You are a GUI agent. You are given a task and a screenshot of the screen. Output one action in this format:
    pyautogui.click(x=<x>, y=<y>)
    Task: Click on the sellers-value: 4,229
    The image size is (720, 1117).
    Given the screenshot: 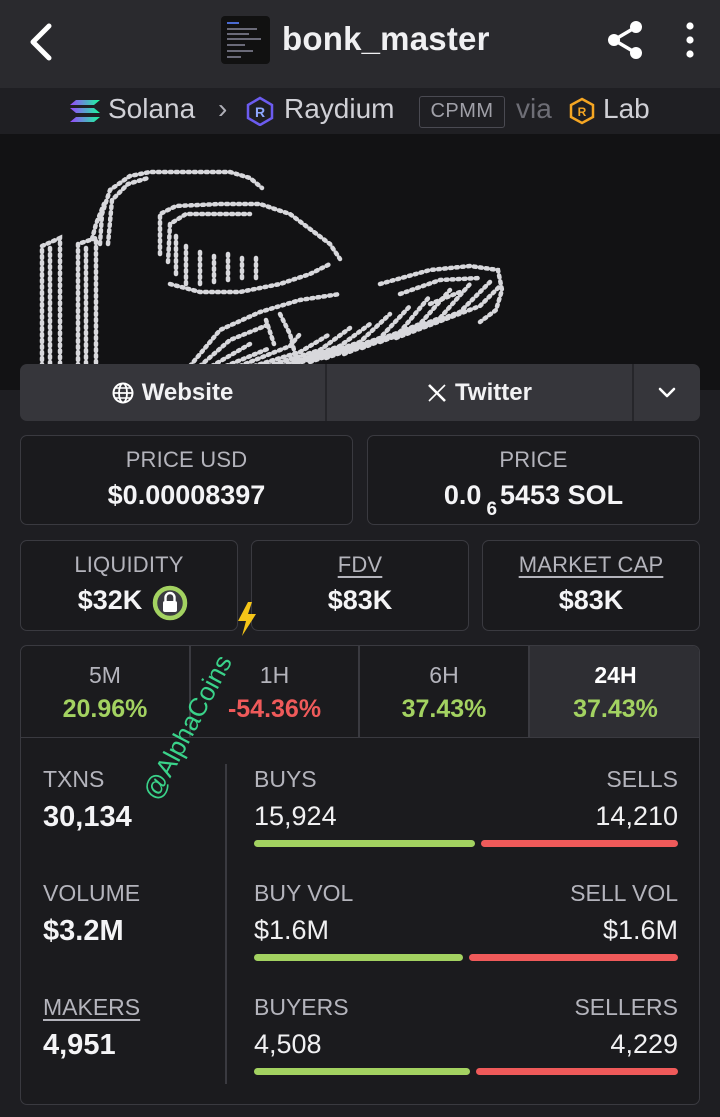 What is the action you would take?
    pyautogui.click(x=644, y=1044)
    